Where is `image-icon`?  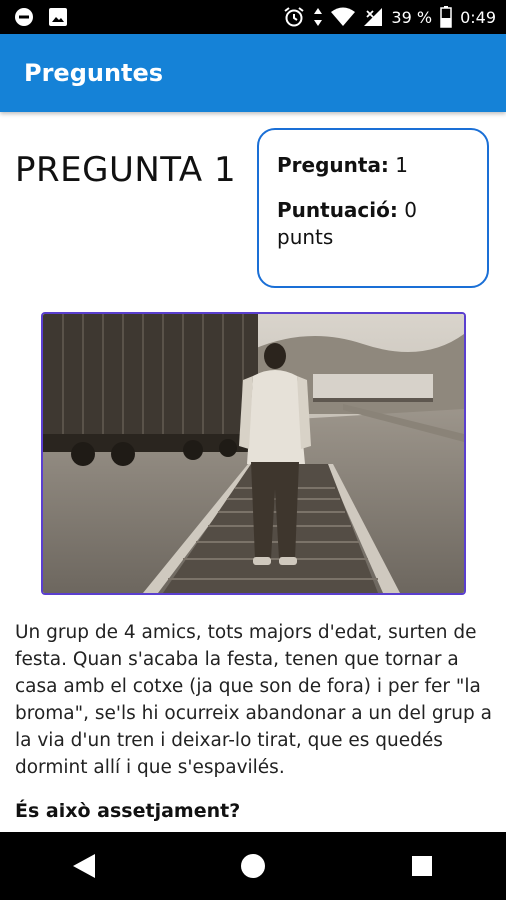
image-icon is located at coordinates (58, 17).